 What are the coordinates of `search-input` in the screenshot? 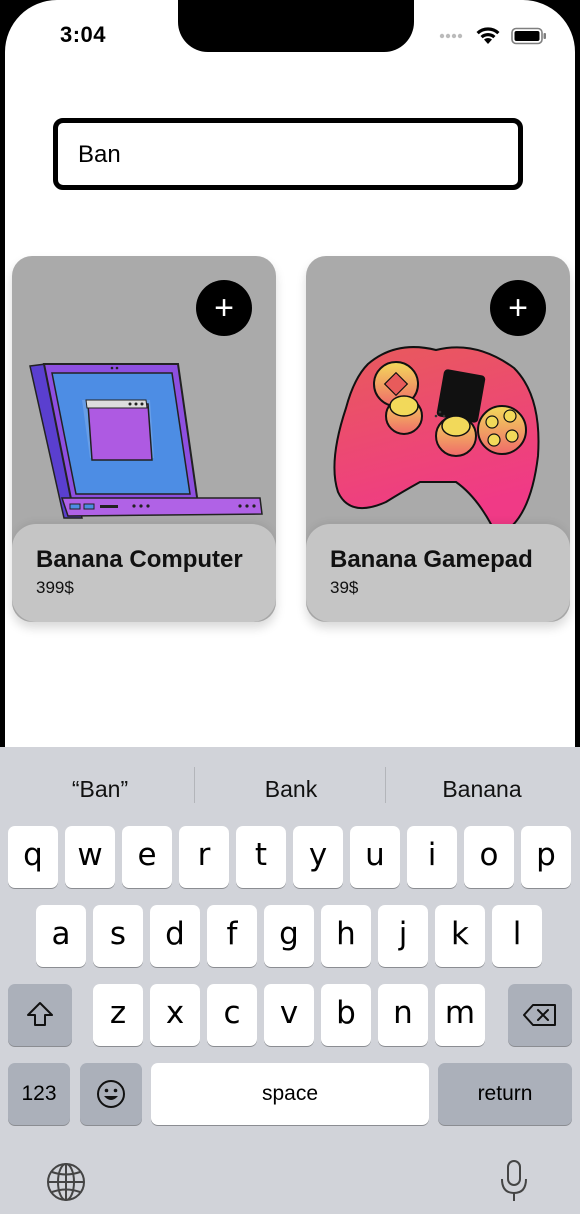 It's located at (288, 155).